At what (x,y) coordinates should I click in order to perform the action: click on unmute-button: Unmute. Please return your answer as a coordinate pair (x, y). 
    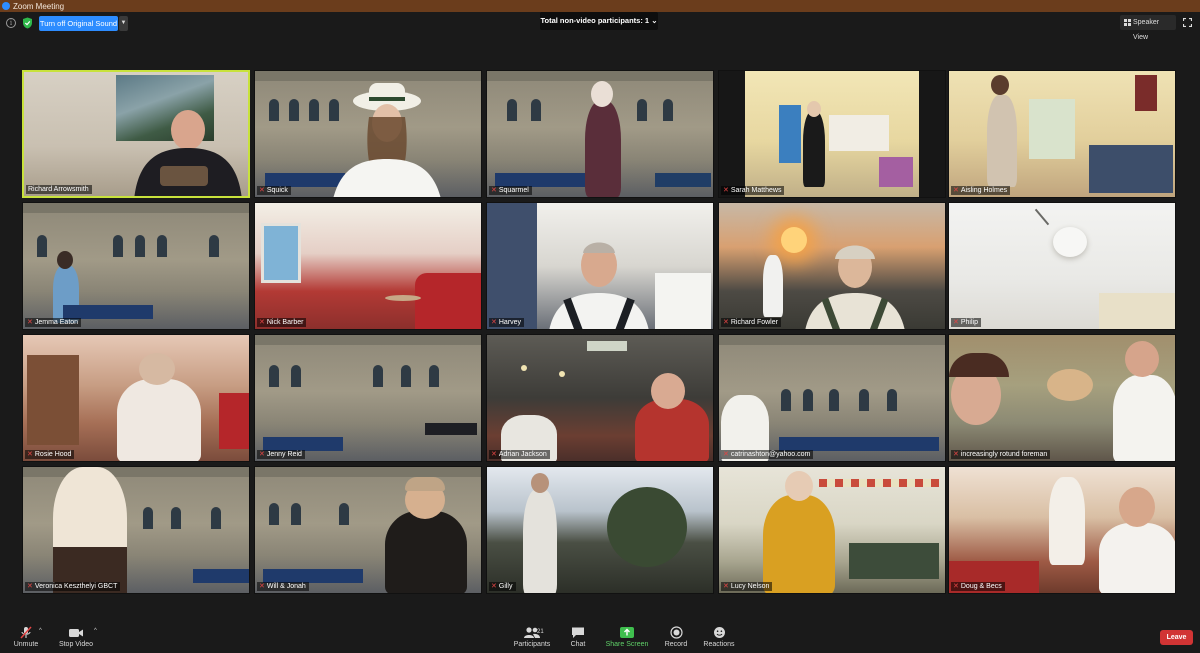
    Looking at the image, I should click on (26, 637).